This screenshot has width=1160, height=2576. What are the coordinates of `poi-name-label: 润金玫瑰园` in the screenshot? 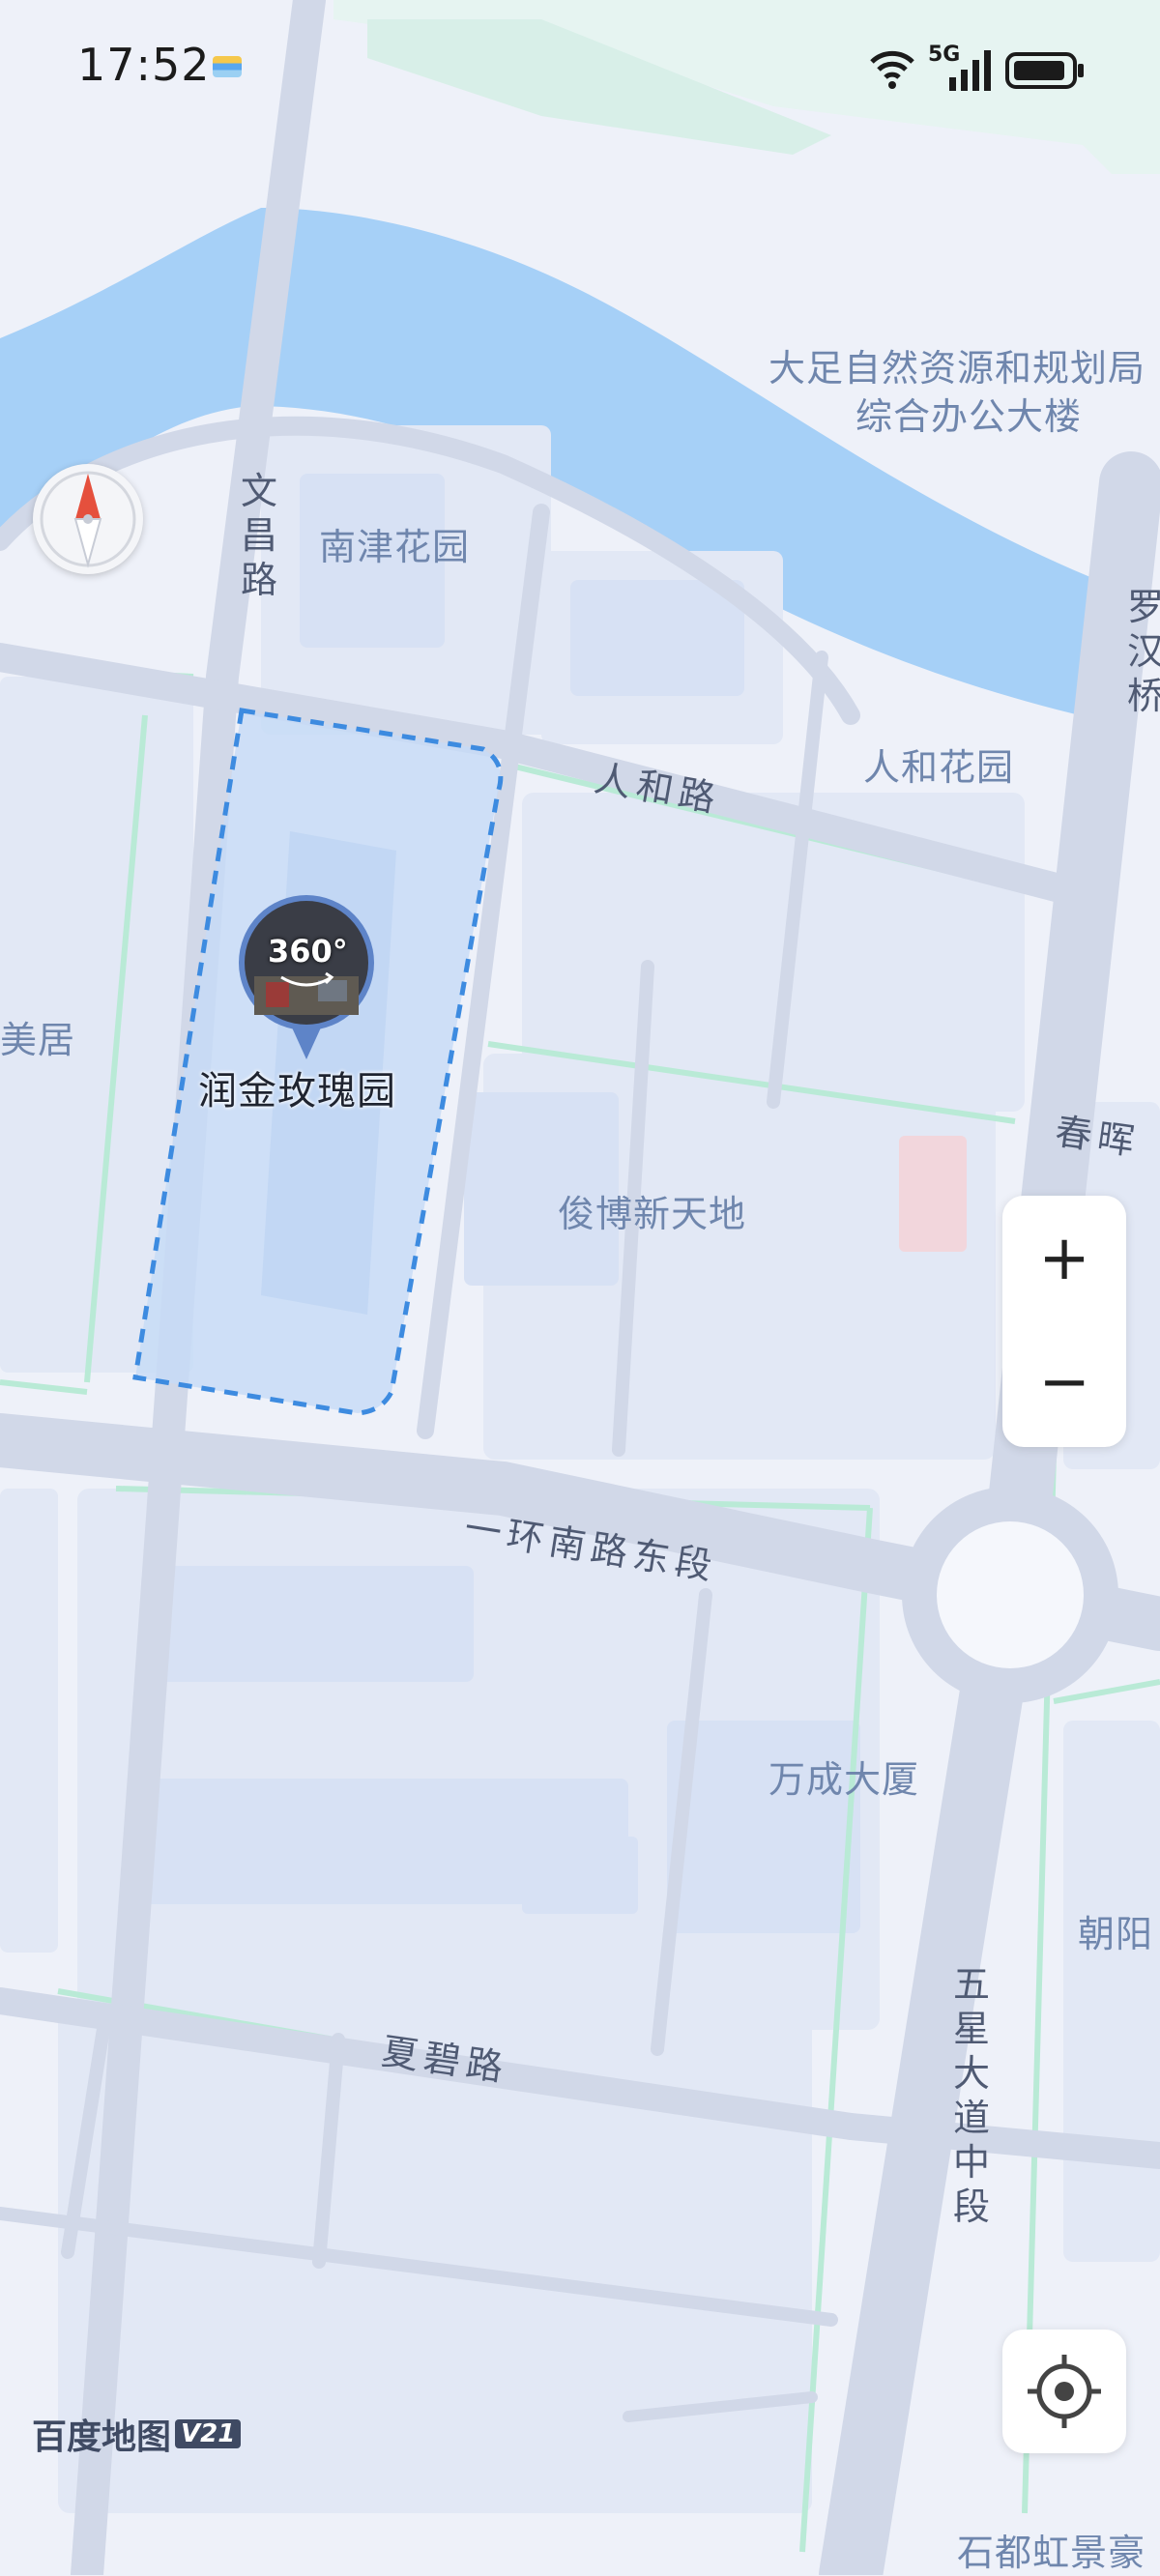 It's located at (297, 1087).